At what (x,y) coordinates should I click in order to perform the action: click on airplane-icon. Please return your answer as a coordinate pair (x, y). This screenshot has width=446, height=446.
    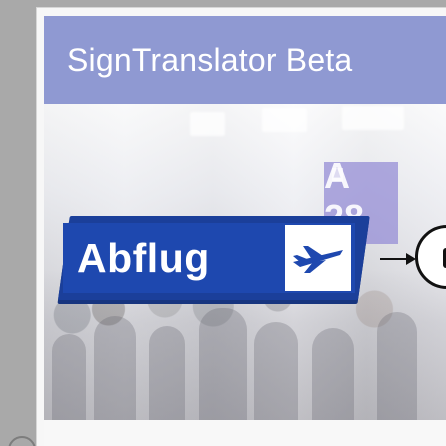
    Looking at the image, I should click on (318, 259).